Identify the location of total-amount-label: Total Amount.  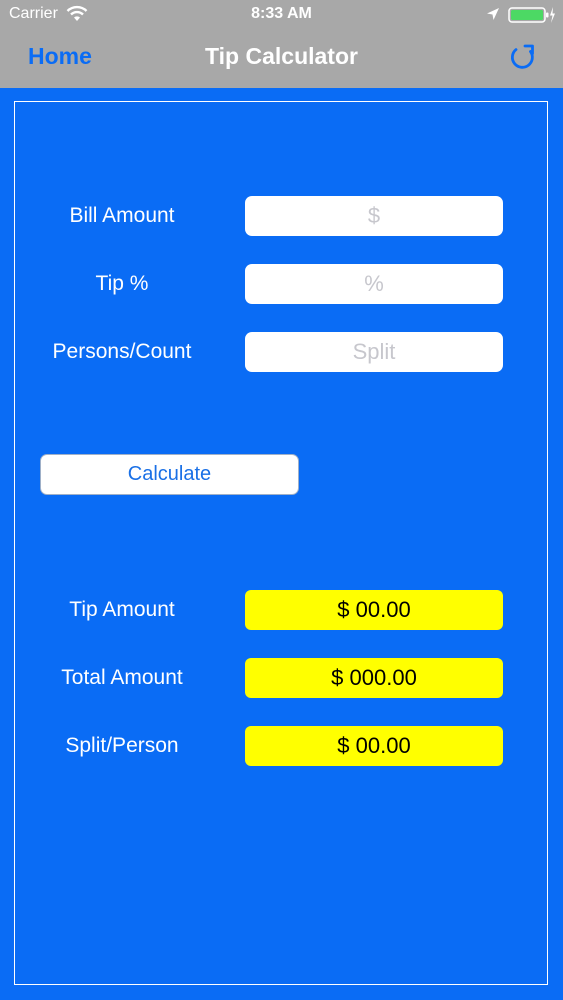
(122, 677).